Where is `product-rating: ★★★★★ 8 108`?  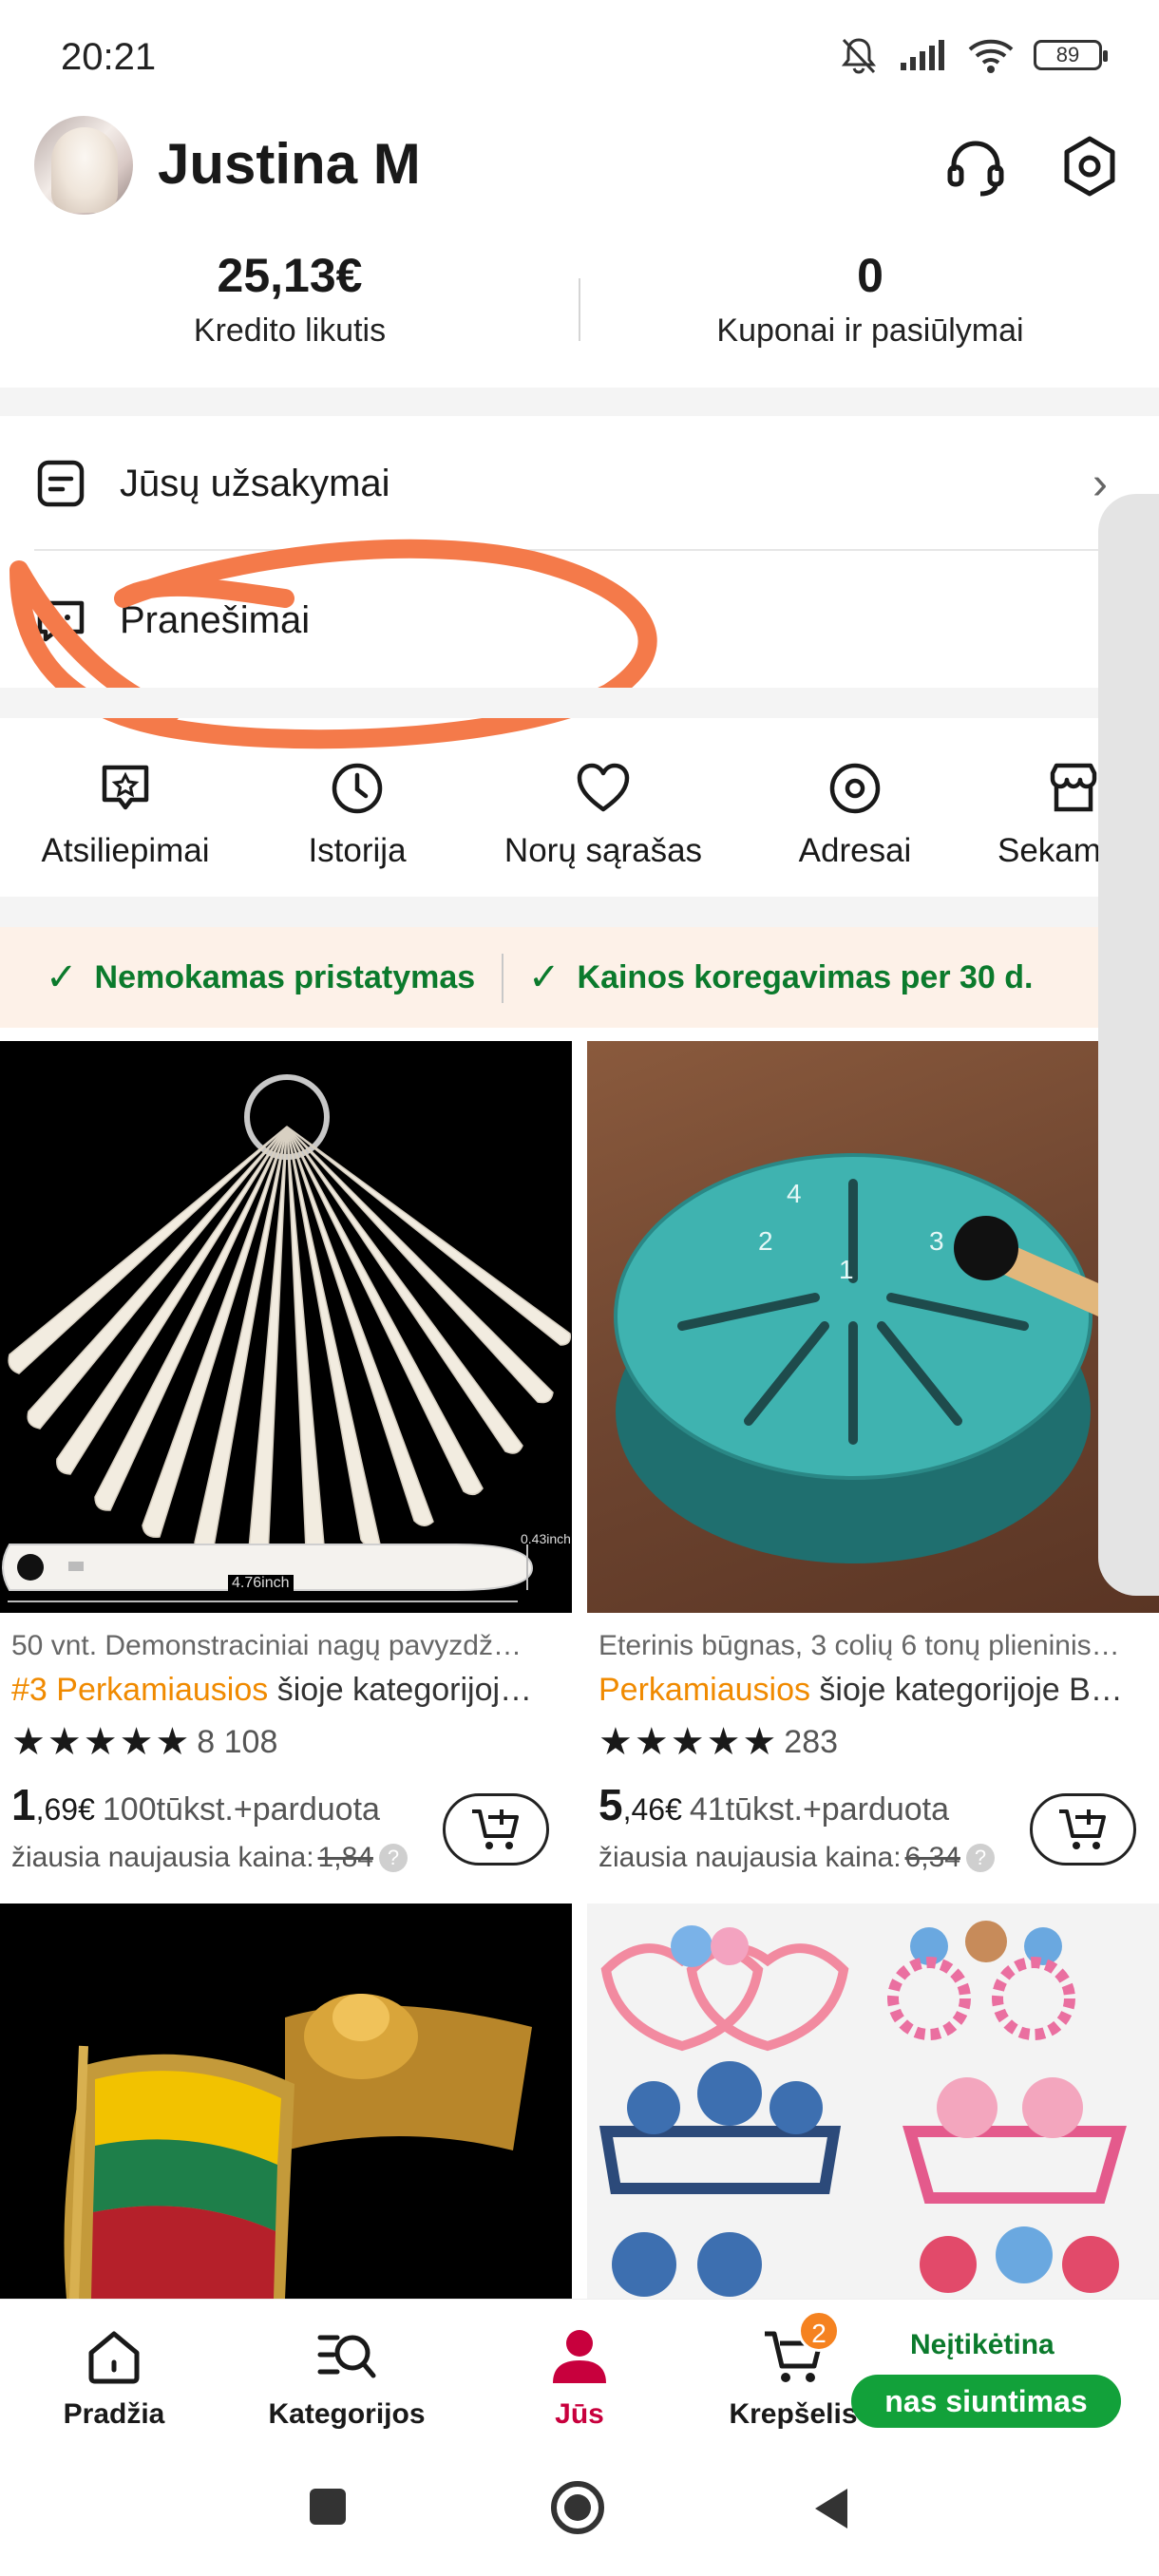 product-rating: ★★★★★ 8 108 is located at coordinates (291, 1742).